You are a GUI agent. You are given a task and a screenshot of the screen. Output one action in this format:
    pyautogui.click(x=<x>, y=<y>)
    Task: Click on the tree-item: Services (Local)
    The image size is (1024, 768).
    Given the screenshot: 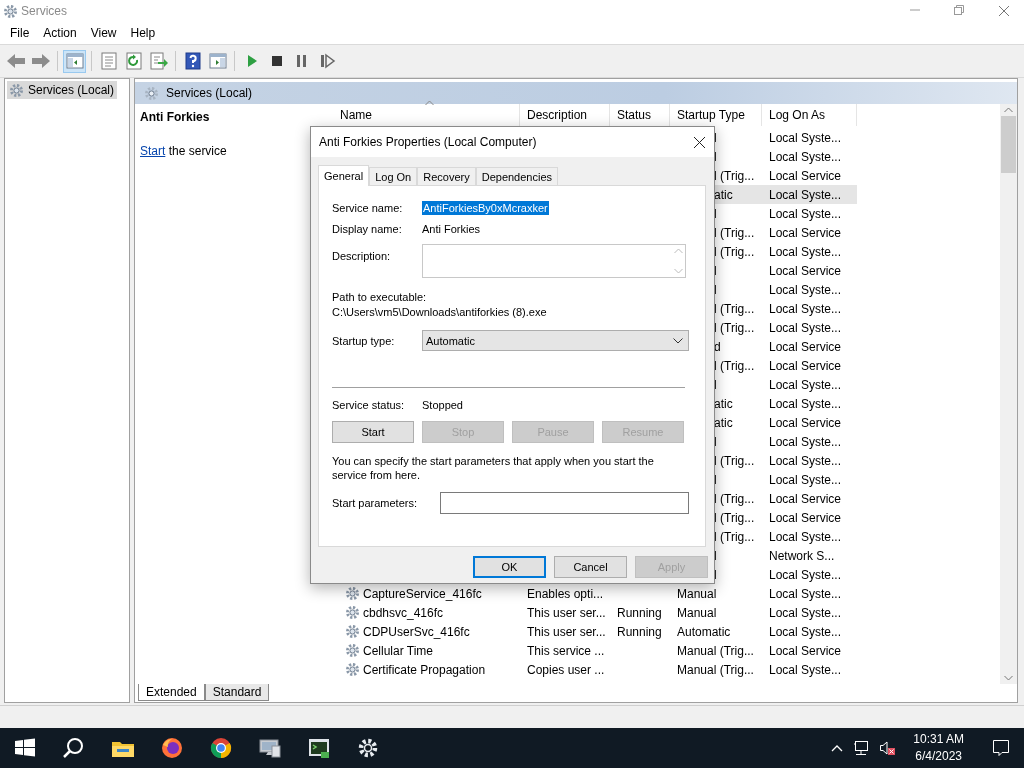 What is the action you would take?
    pyautogui.click(x=62, y=90)
    